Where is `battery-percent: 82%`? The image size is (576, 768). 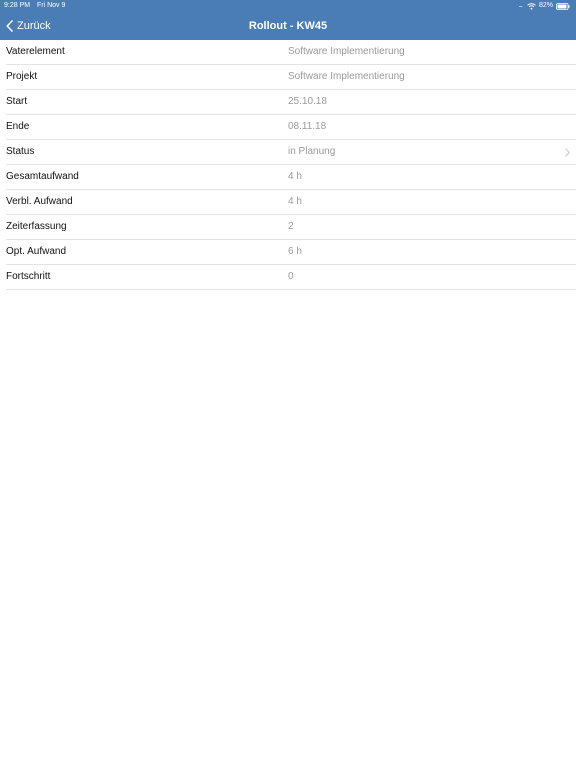 battery-percent: 82% is located at coordinates (545, 5).